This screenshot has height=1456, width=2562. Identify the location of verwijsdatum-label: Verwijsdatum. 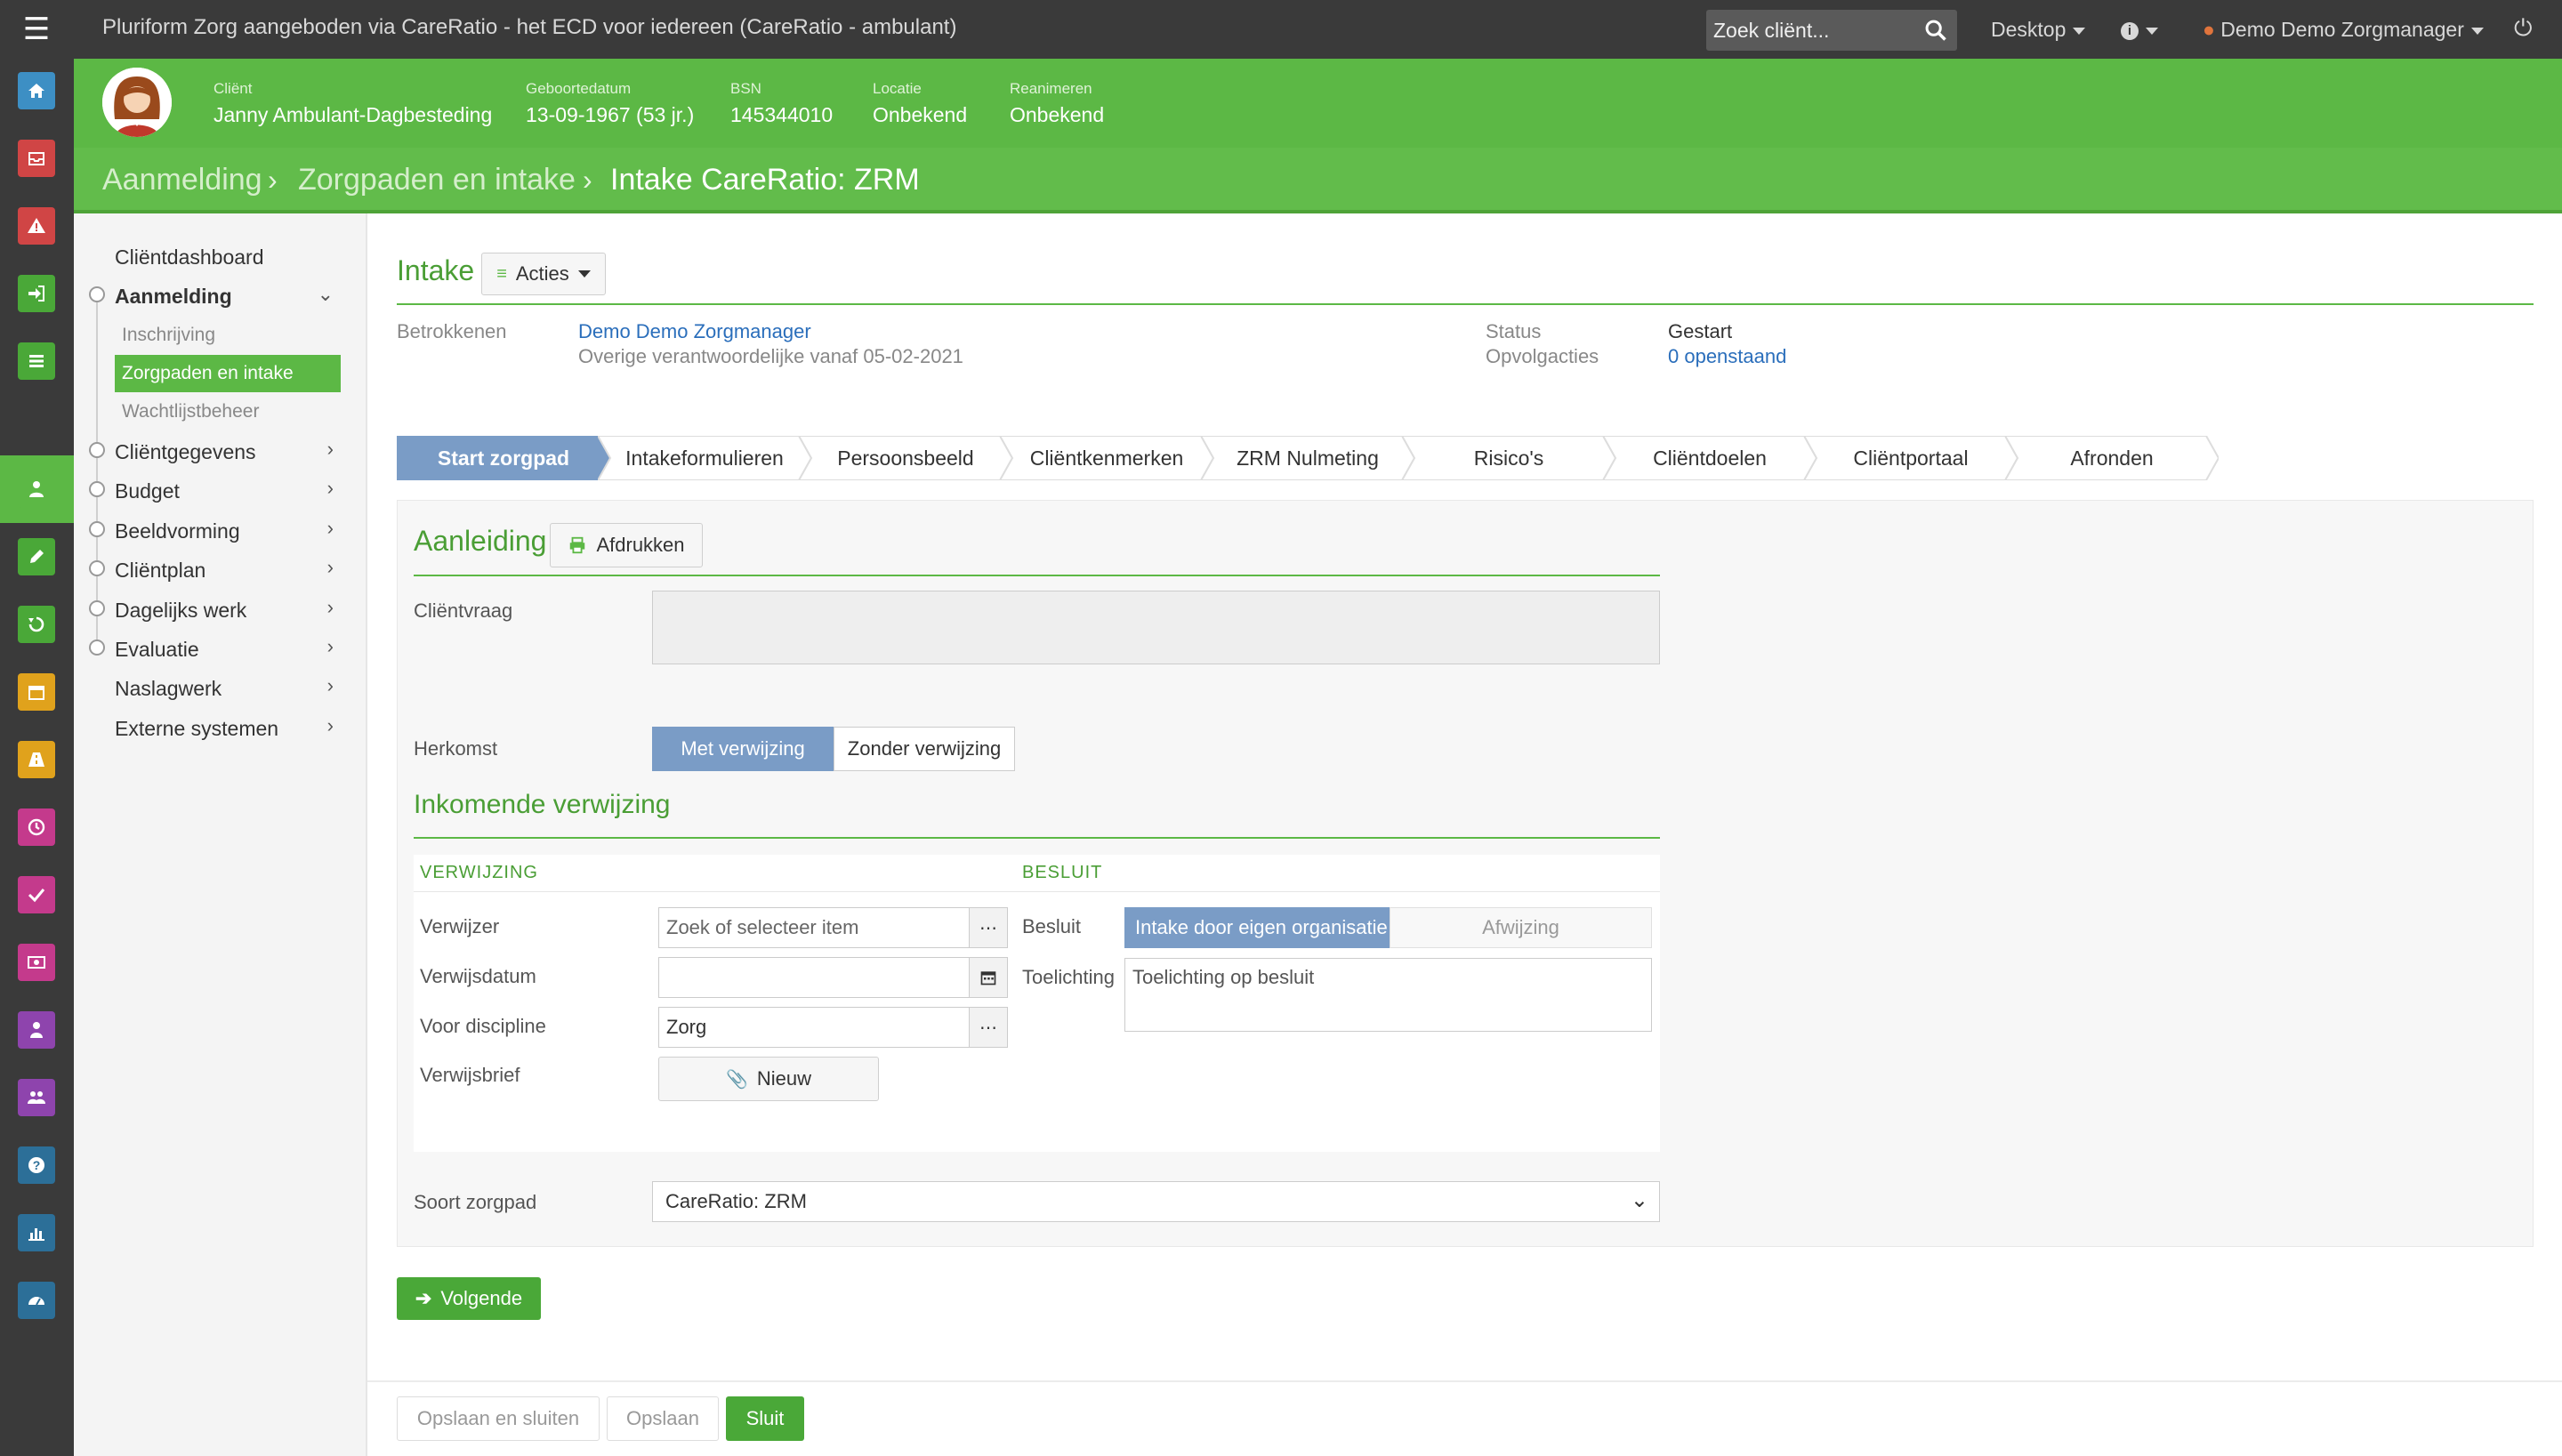
(478, 976).